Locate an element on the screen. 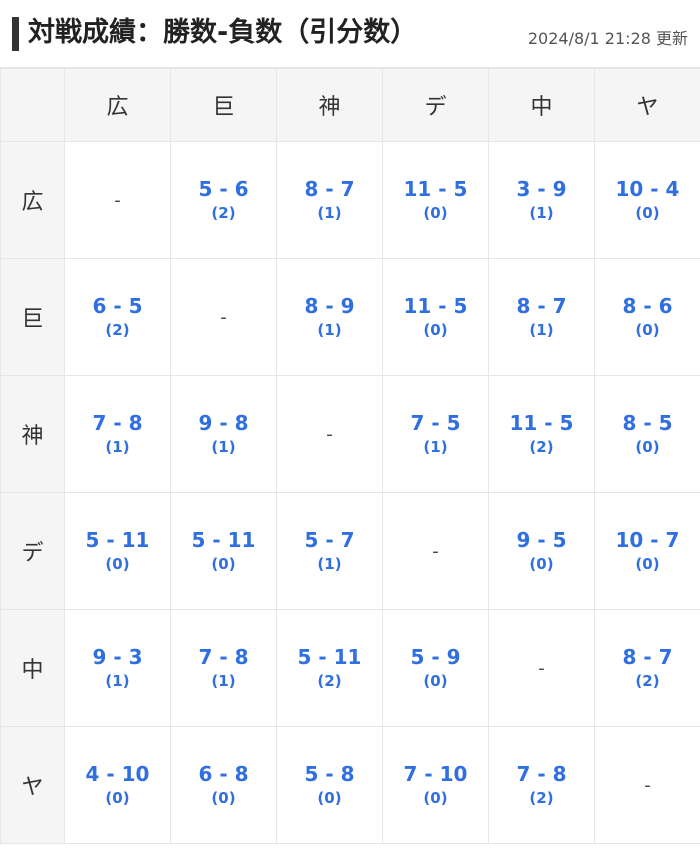 This screenshot has width=700, height=859. win-loss-link: 9 - 8 is located at coordinates (223, 423).